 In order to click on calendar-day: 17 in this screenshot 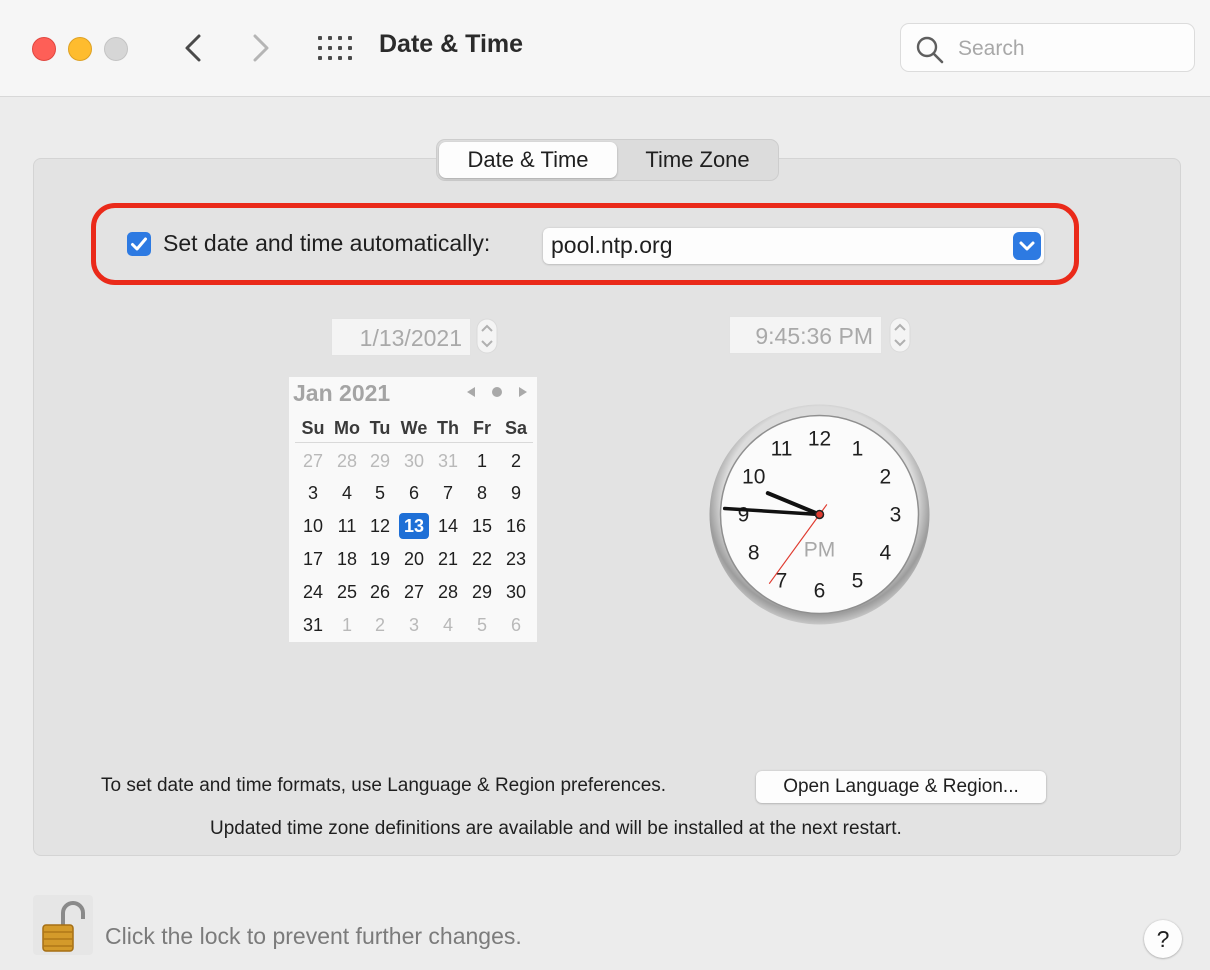, I will do `click(313, 559)`.